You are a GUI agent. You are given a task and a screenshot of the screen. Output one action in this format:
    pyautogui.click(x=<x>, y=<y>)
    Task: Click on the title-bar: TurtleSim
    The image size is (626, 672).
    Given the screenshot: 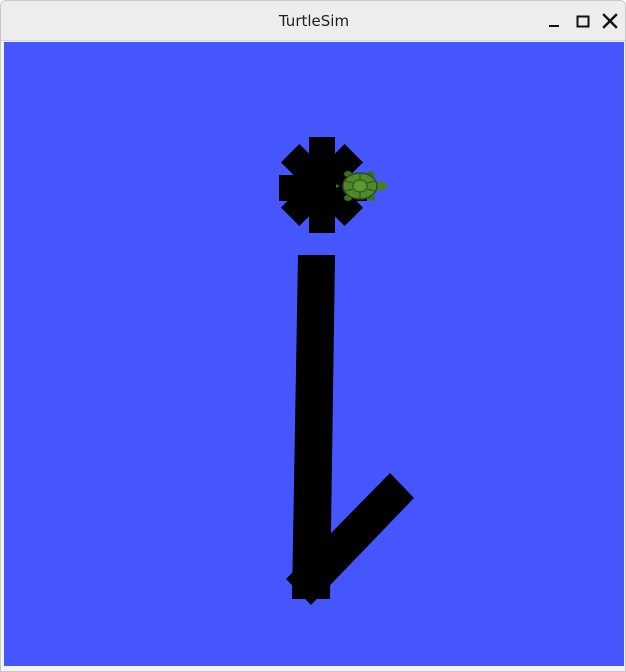 What is the action you would take?
    pyautogui.click(x=313, y=21)
    